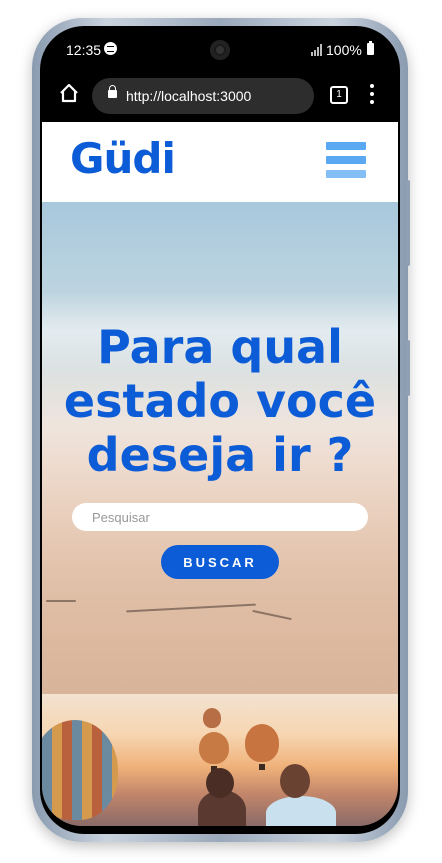  I want to click on more-vert-icon, so click(372, 94).